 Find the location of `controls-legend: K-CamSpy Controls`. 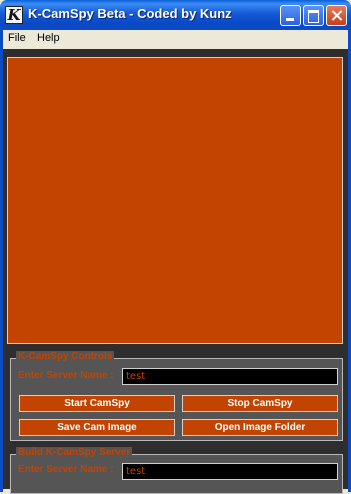

controls-legend: K-CamSpy Controls is located at coordinates (65, 356).